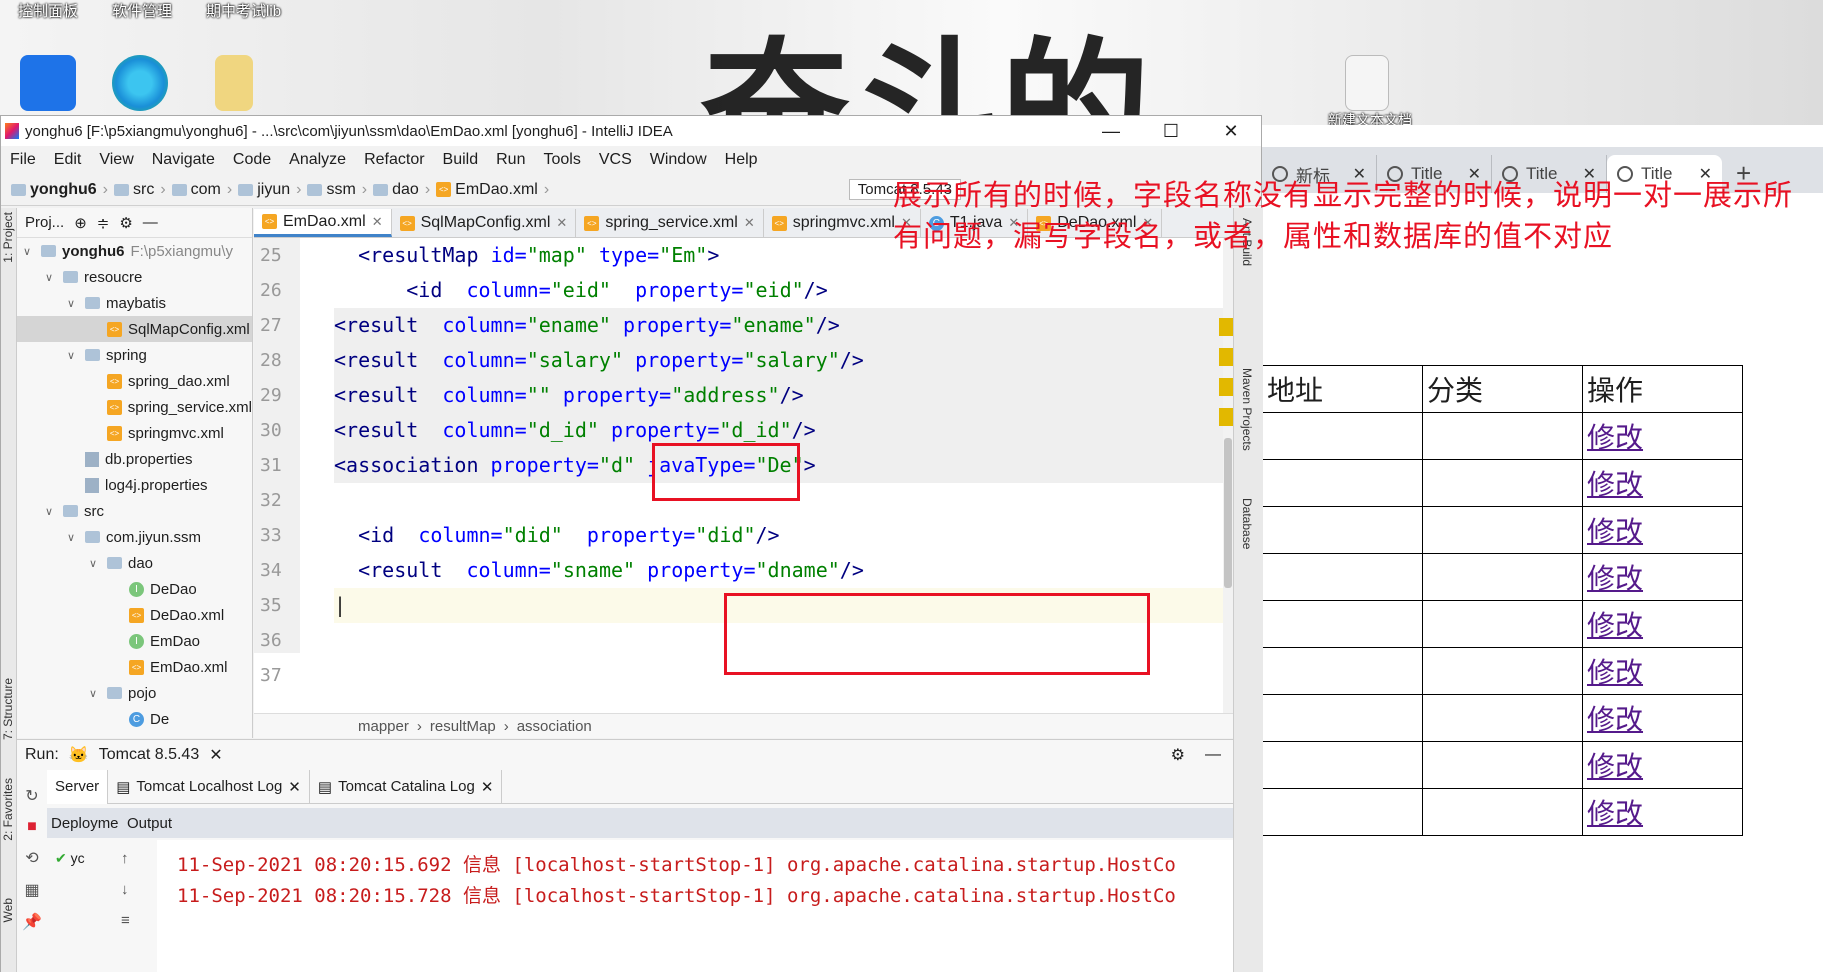 The height and width of the screenshot is (972, 1823). Describe the element at coordinates (234, 83) in the screenshot. I see `word-document-icon` at that location.